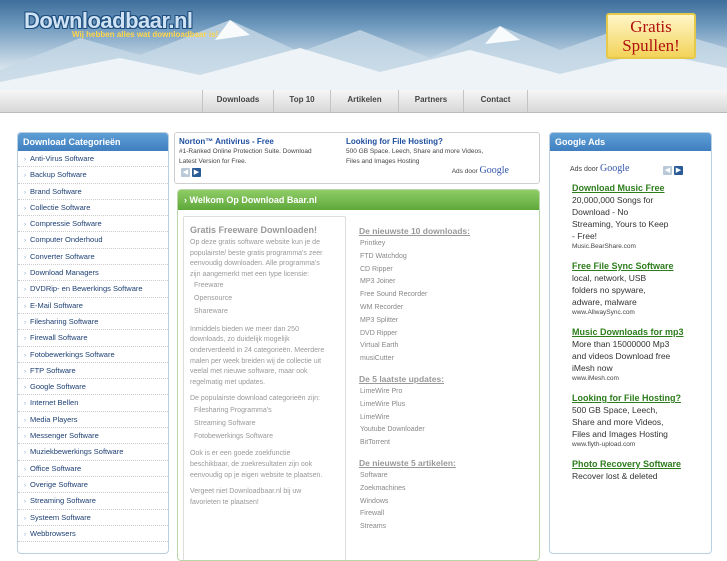 This screenshot has width=727, height=561. I want to click on category-label: Streaming Software, so click(63, 501).